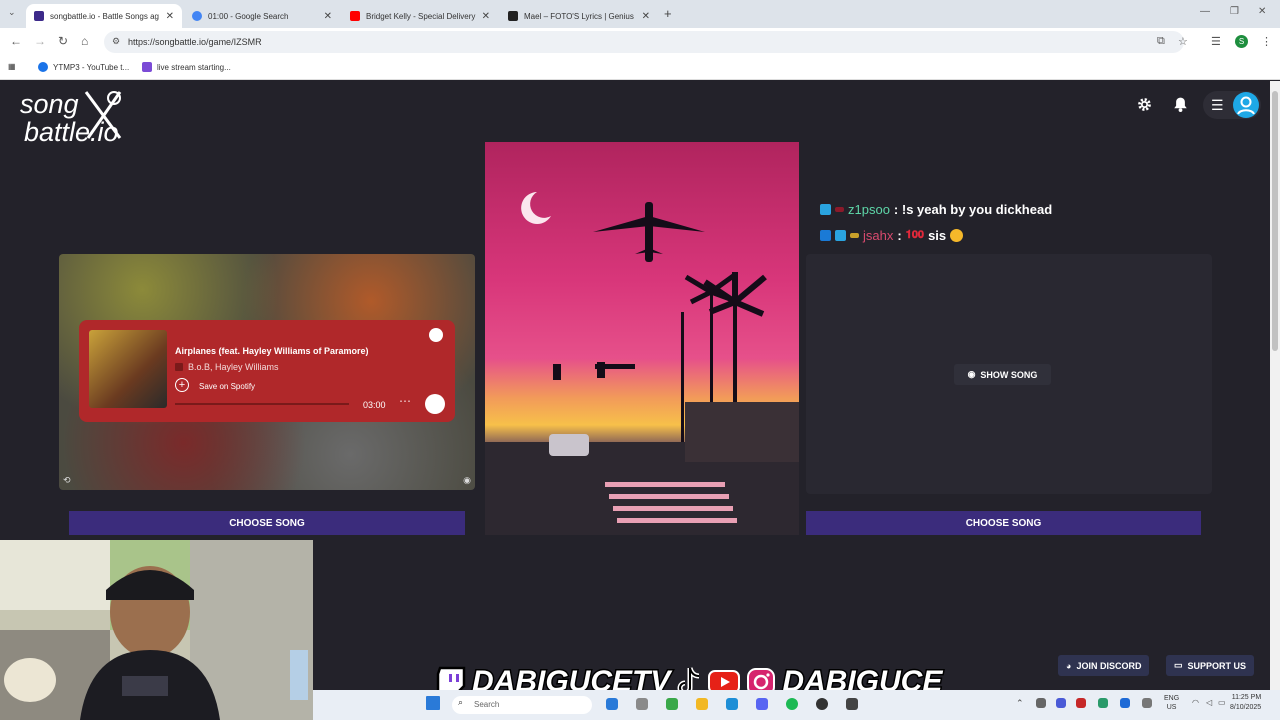 Image resolution: width=1280 pixels, height=720 pixels. I want to click on minimize-icon: —, so click(1205, 11).